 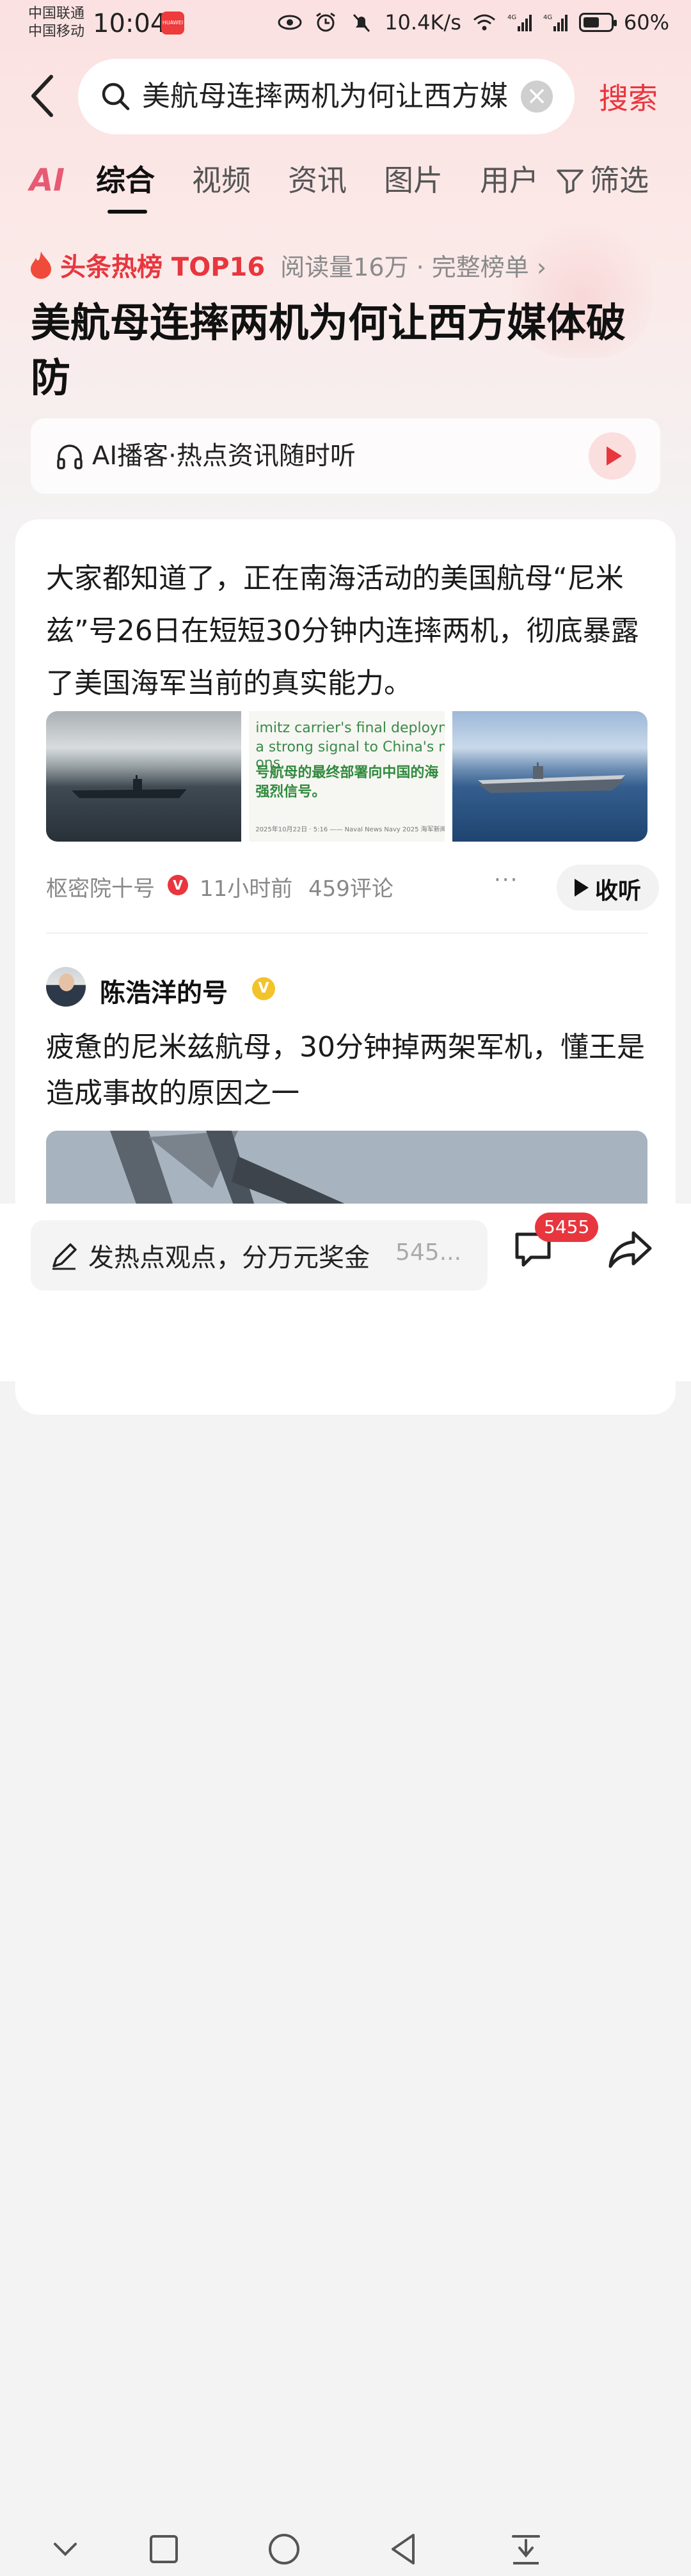 What do you see at coordinates (326, 22) in the screenshot?
I see `alarm-icon` at bounding box center [326, 22].